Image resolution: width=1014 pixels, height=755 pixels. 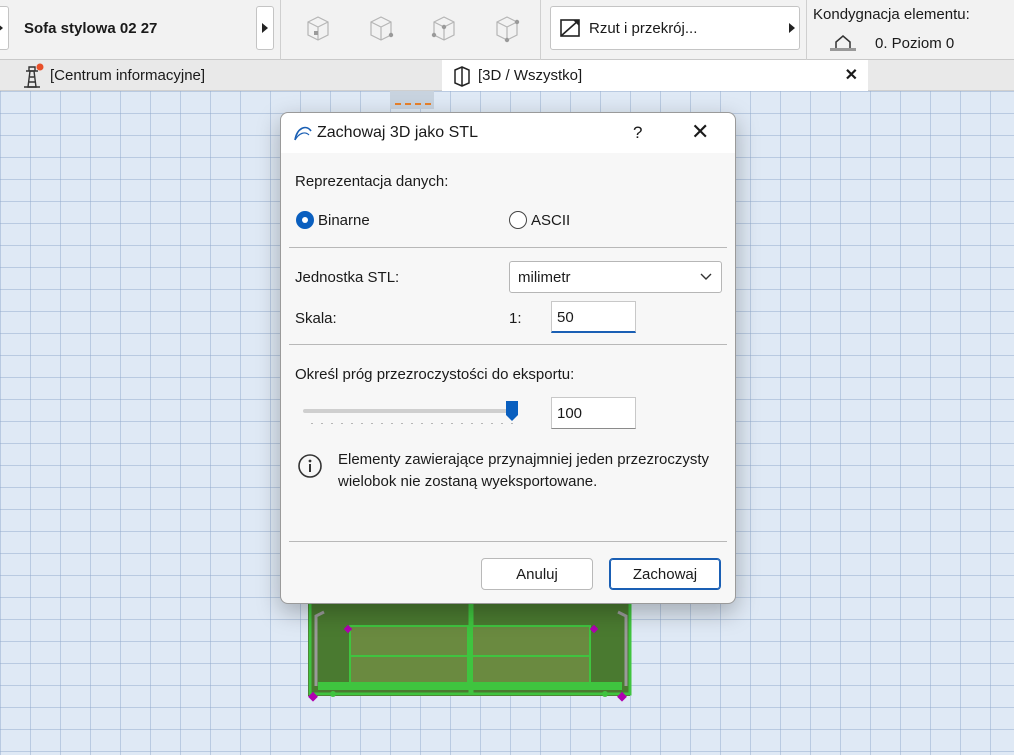 I want to click on info-center-lighthouse-icon, so click(x=34, y=75).